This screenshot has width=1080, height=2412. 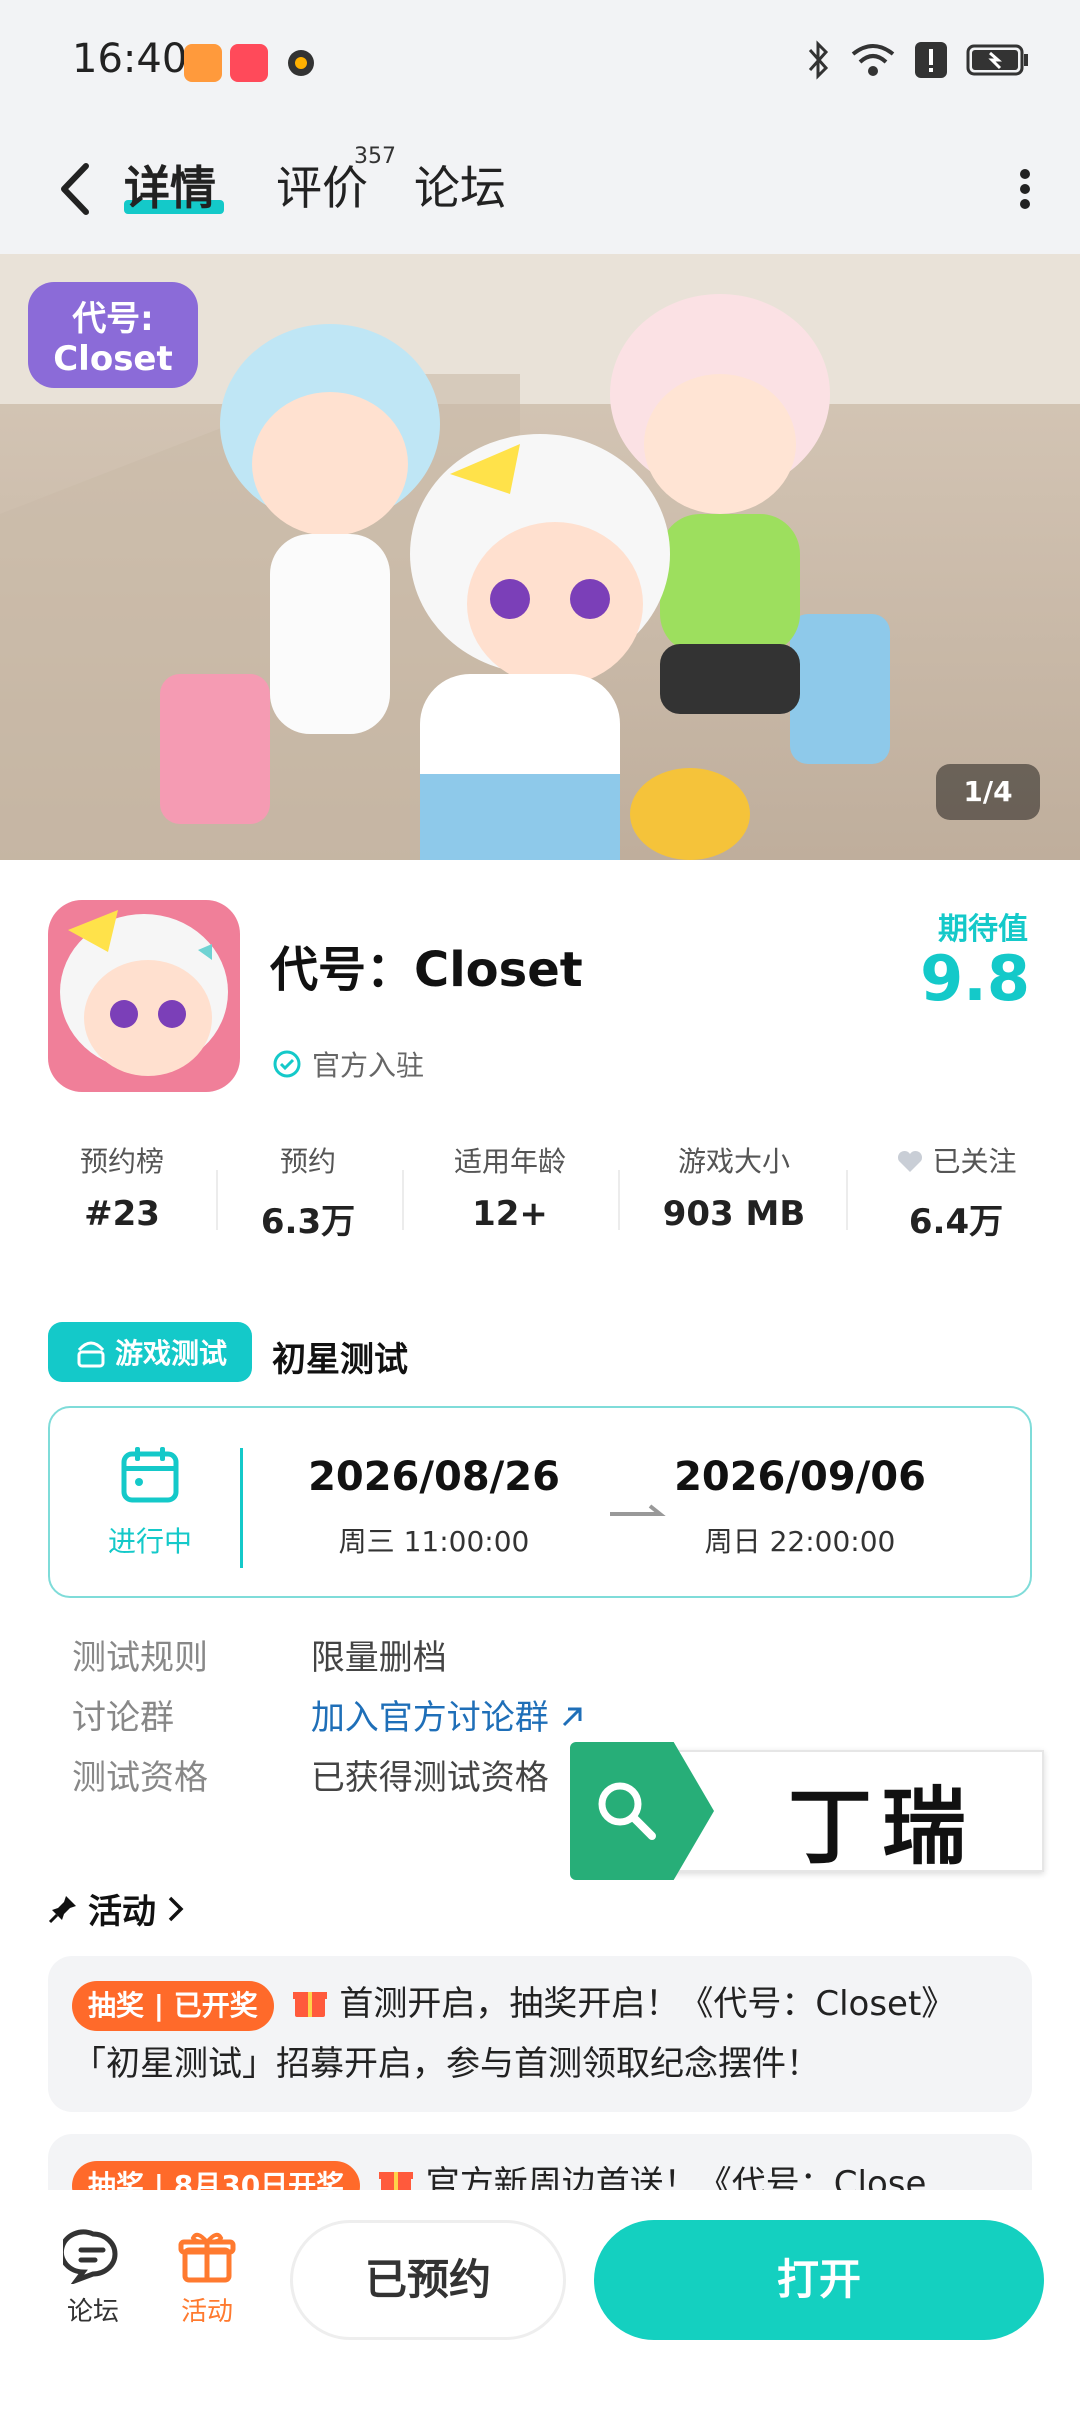 What do you see at coordinates (734, 1214) in the screenshot?
I see `stat-value: 903 MB` at bounding box center [734, 1214].